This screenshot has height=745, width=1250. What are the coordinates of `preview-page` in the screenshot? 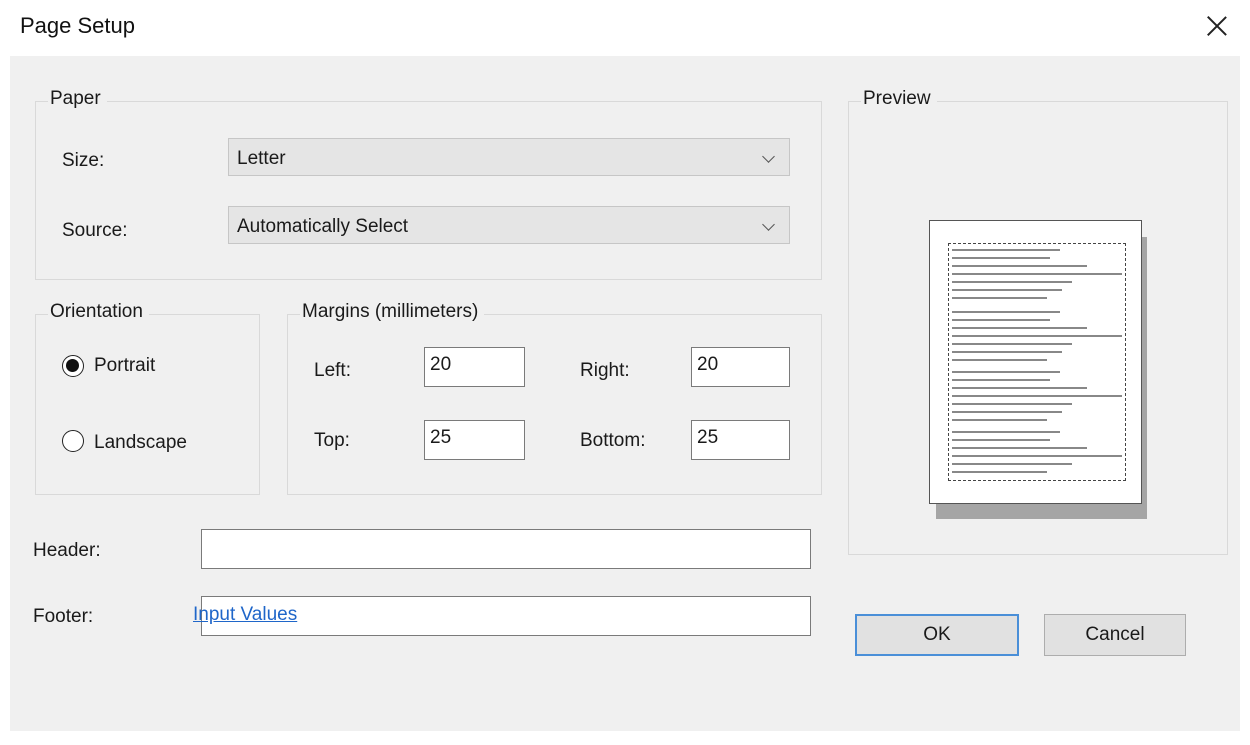 It's located at (1035, 362).